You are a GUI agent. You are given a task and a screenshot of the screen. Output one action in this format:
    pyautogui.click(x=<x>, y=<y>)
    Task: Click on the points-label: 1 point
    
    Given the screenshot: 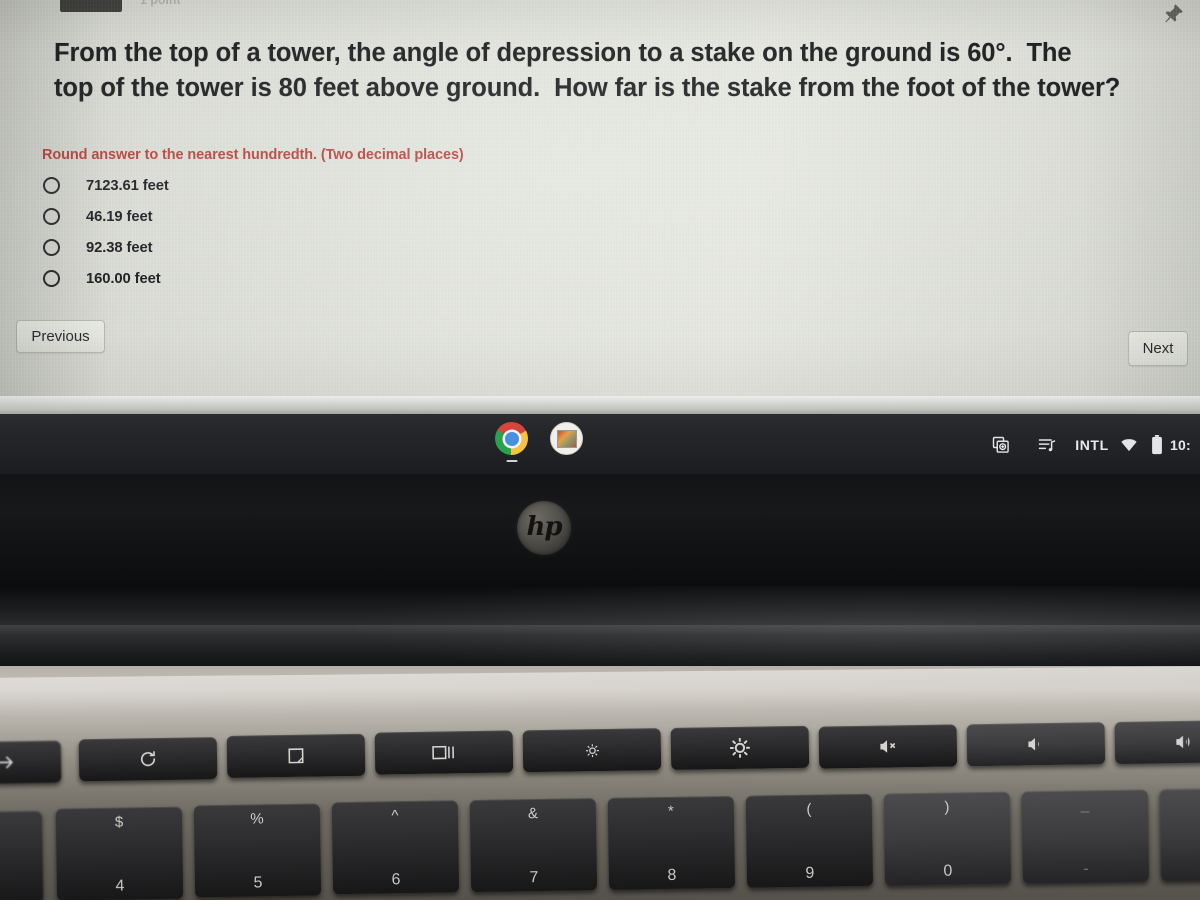 What is the action you would take?
    pyautogui.click(x=160, y=3)
    